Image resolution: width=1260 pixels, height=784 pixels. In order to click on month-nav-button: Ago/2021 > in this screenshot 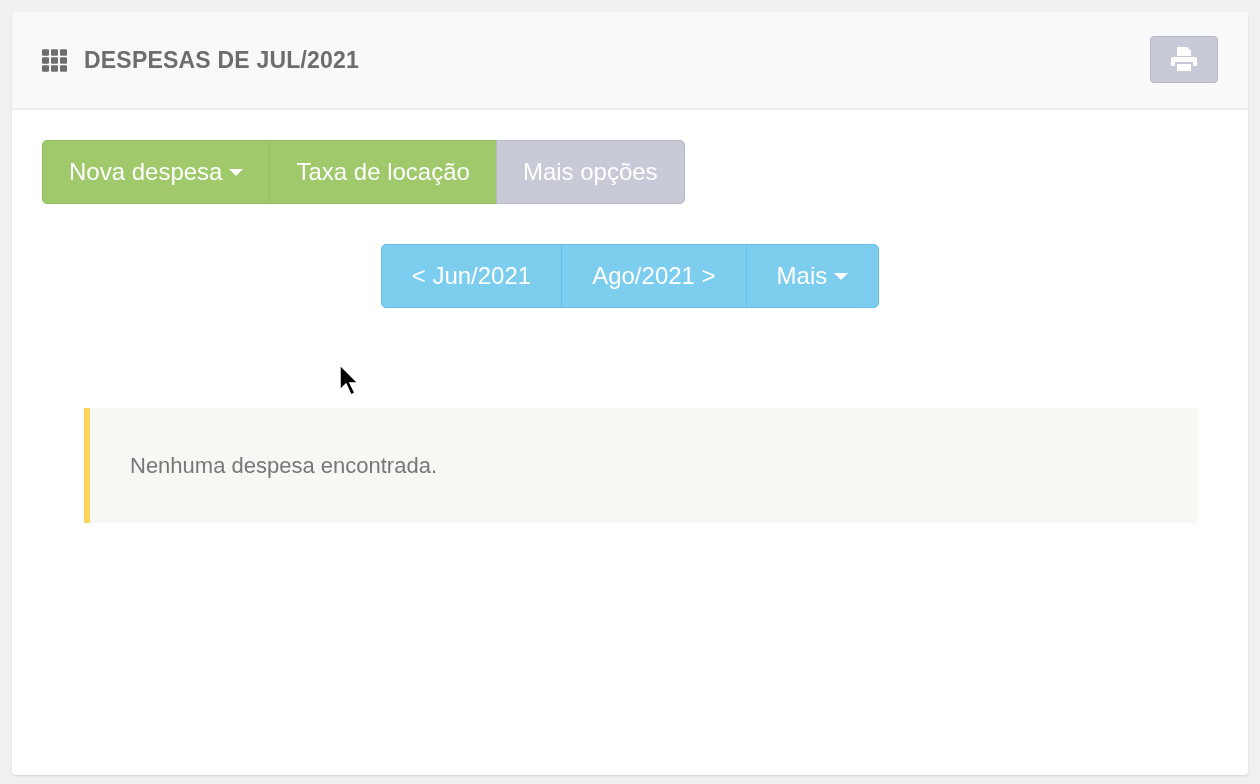, I will do `click(654, 276)`.